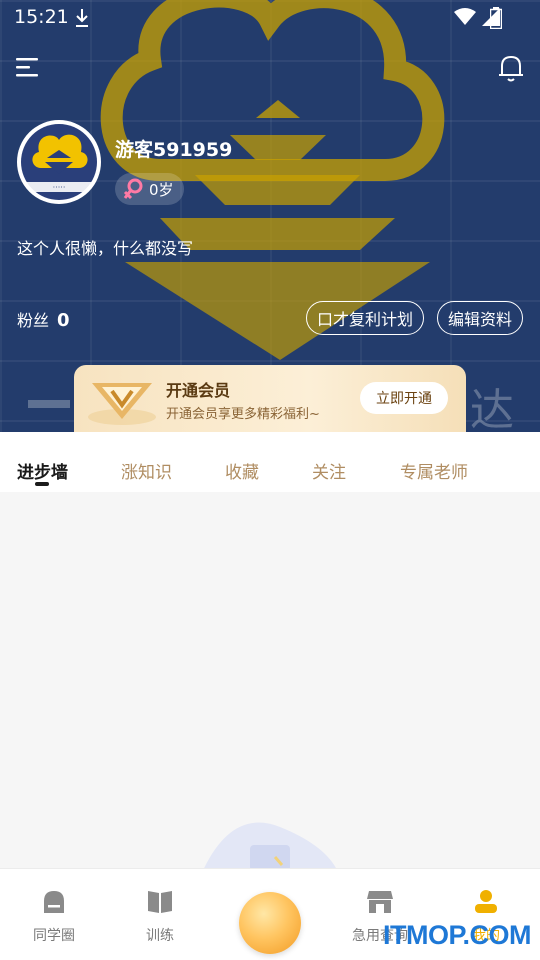 This screenshot has height=960, width=540. I want to click on avatar-logo-icon: ·····, so click(59, 162).